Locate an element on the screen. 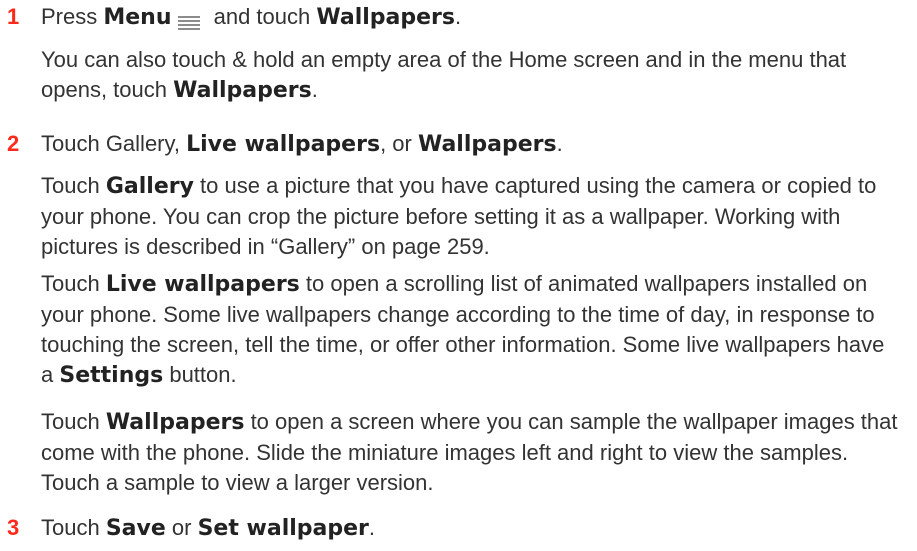  step-instruction: Press Menu and touch Wallpapers. is located at coordinates (251, 17).